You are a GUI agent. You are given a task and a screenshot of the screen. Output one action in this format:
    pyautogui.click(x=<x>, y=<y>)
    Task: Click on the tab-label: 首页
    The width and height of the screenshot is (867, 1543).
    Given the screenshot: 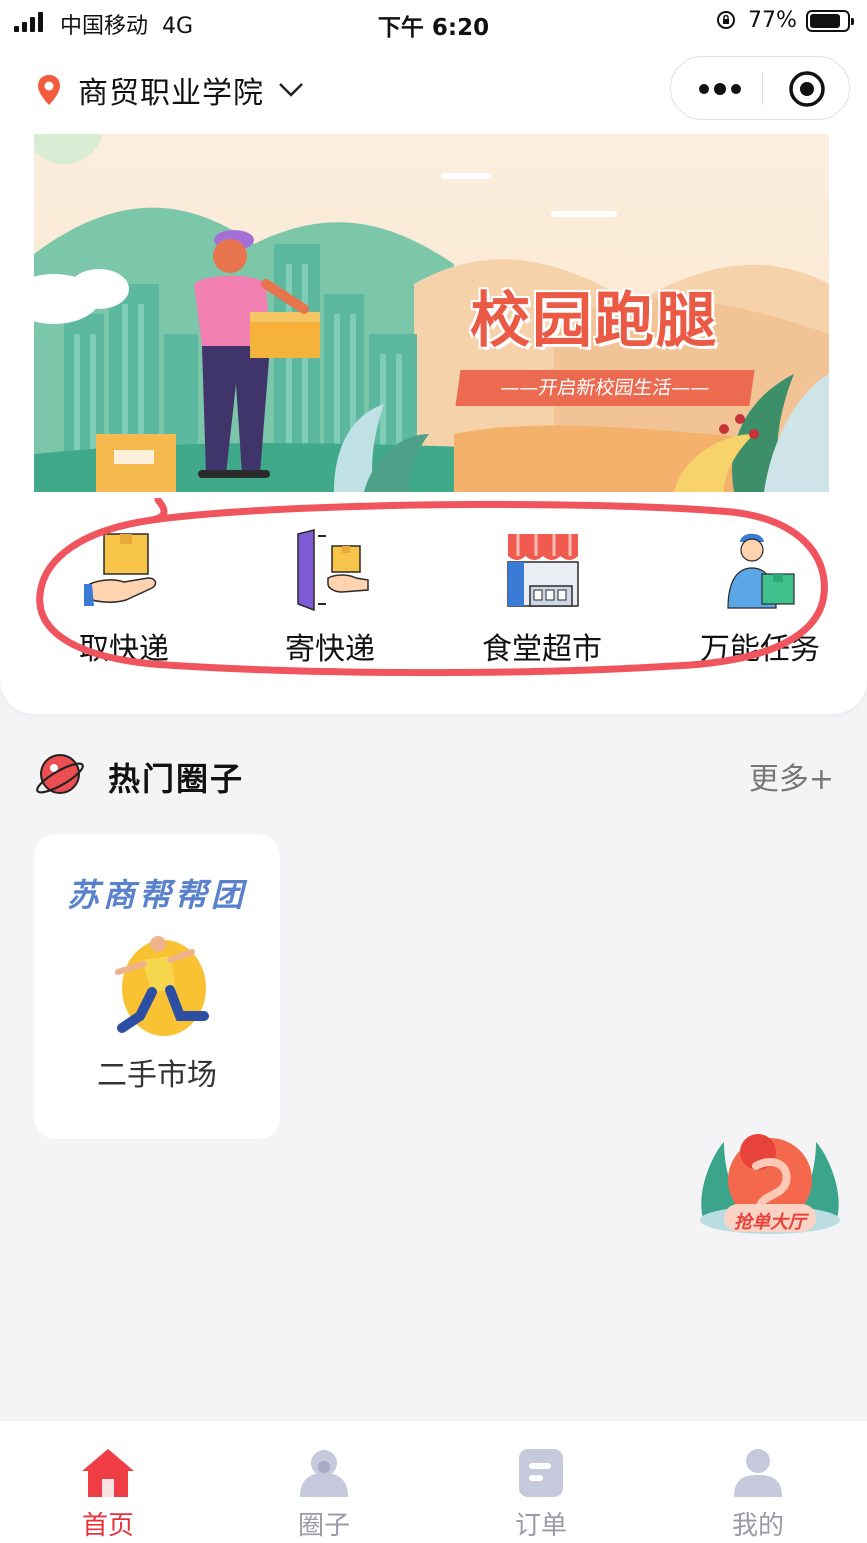 What is the action you would take?
    pyautogui.click(x=107, y=1526)
    